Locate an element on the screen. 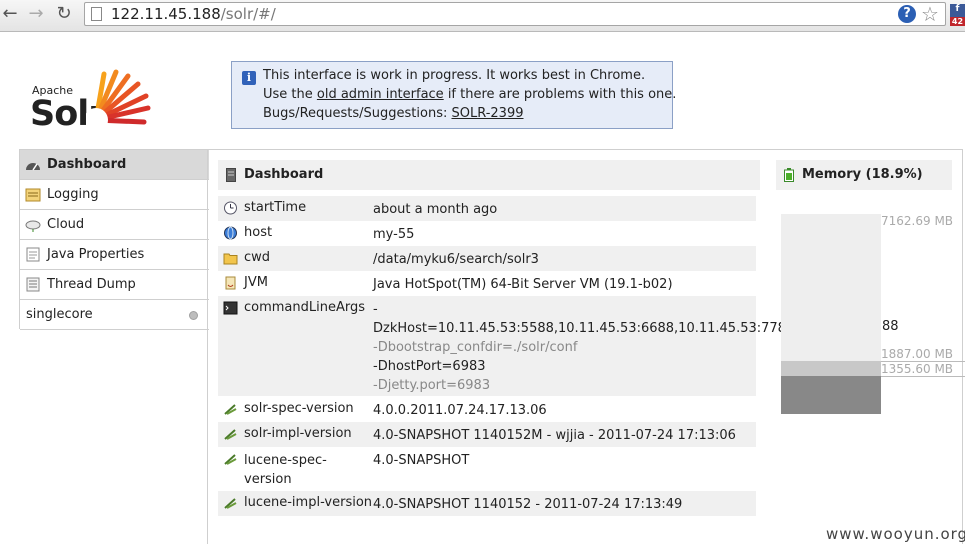 The image size is (965, 544). info-icon: i is located at coordinates (249, 78).